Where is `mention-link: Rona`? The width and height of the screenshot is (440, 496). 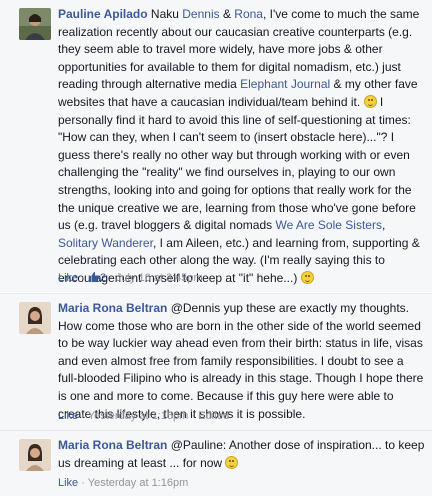 mention-link: Rona is located at coordinates (248, 14).